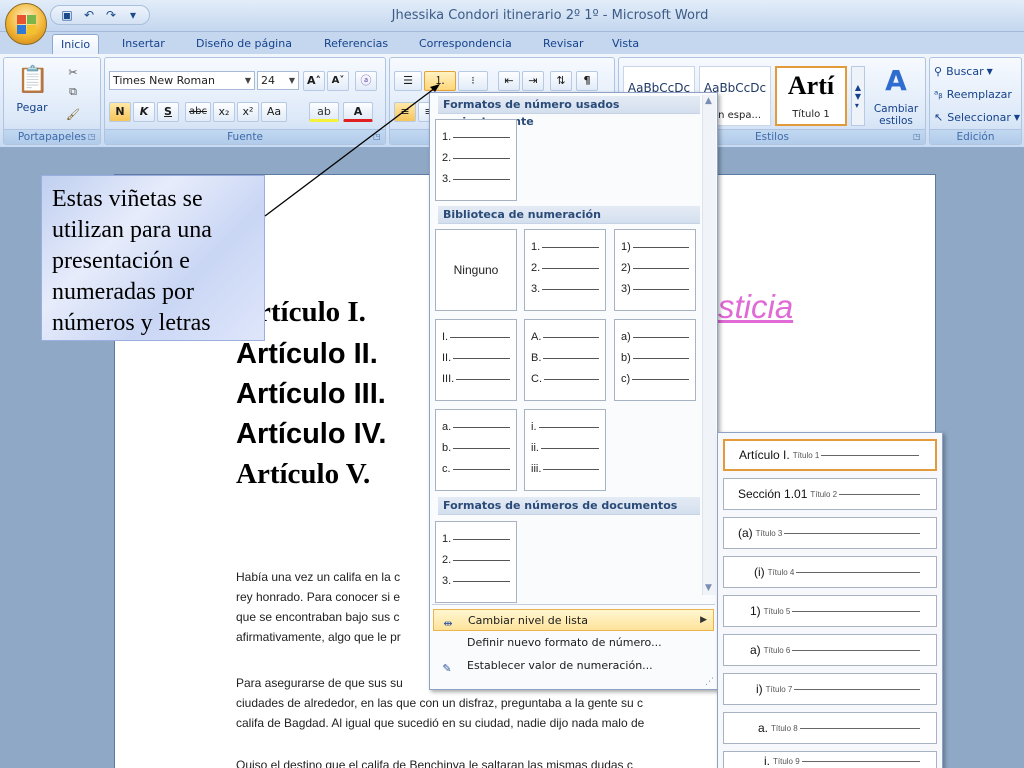 This screenshot has height=768, width=1024. I want to click on level-number: 1), so click(755, 611).